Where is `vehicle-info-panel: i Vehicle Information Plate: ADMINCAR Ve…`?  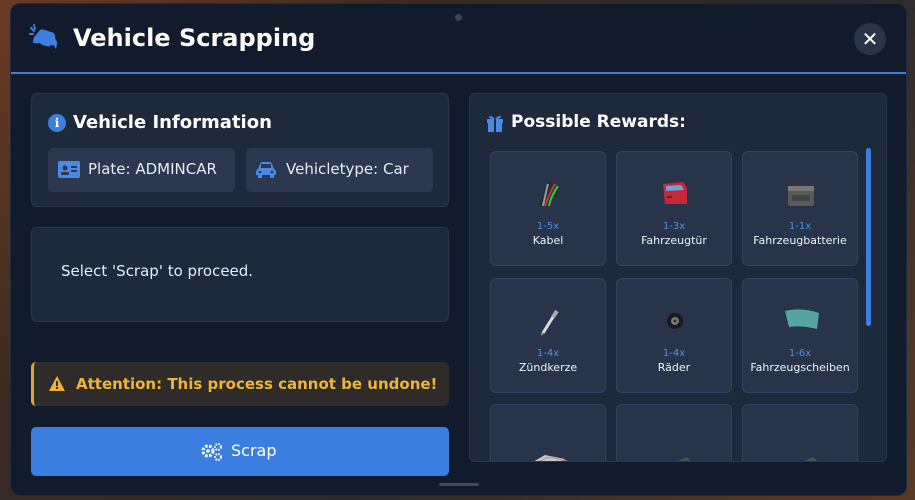 vehicle-info-panel: i Vehicle Information Plate: ADMINCAR Ve… is located at coordinates (240, 150).